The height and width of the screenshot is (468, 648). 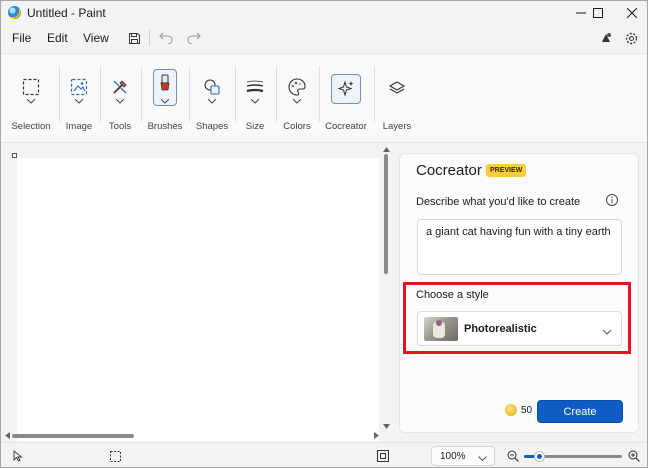 What do you see at coordinates (383, 456) in the screenshot?
I see `canvas-size-icon` at bounding box center [383, 456].